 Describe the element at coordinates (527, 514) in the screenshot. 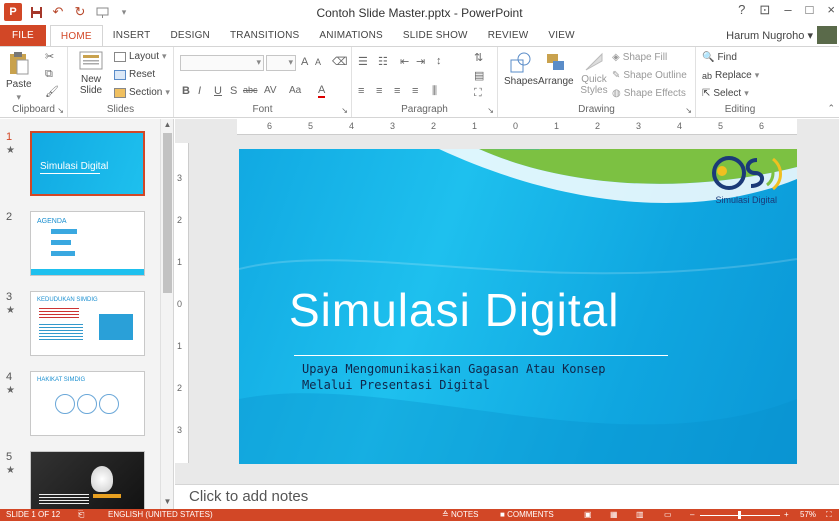

I see `comments-button: ■ COMMENTS` at that location.